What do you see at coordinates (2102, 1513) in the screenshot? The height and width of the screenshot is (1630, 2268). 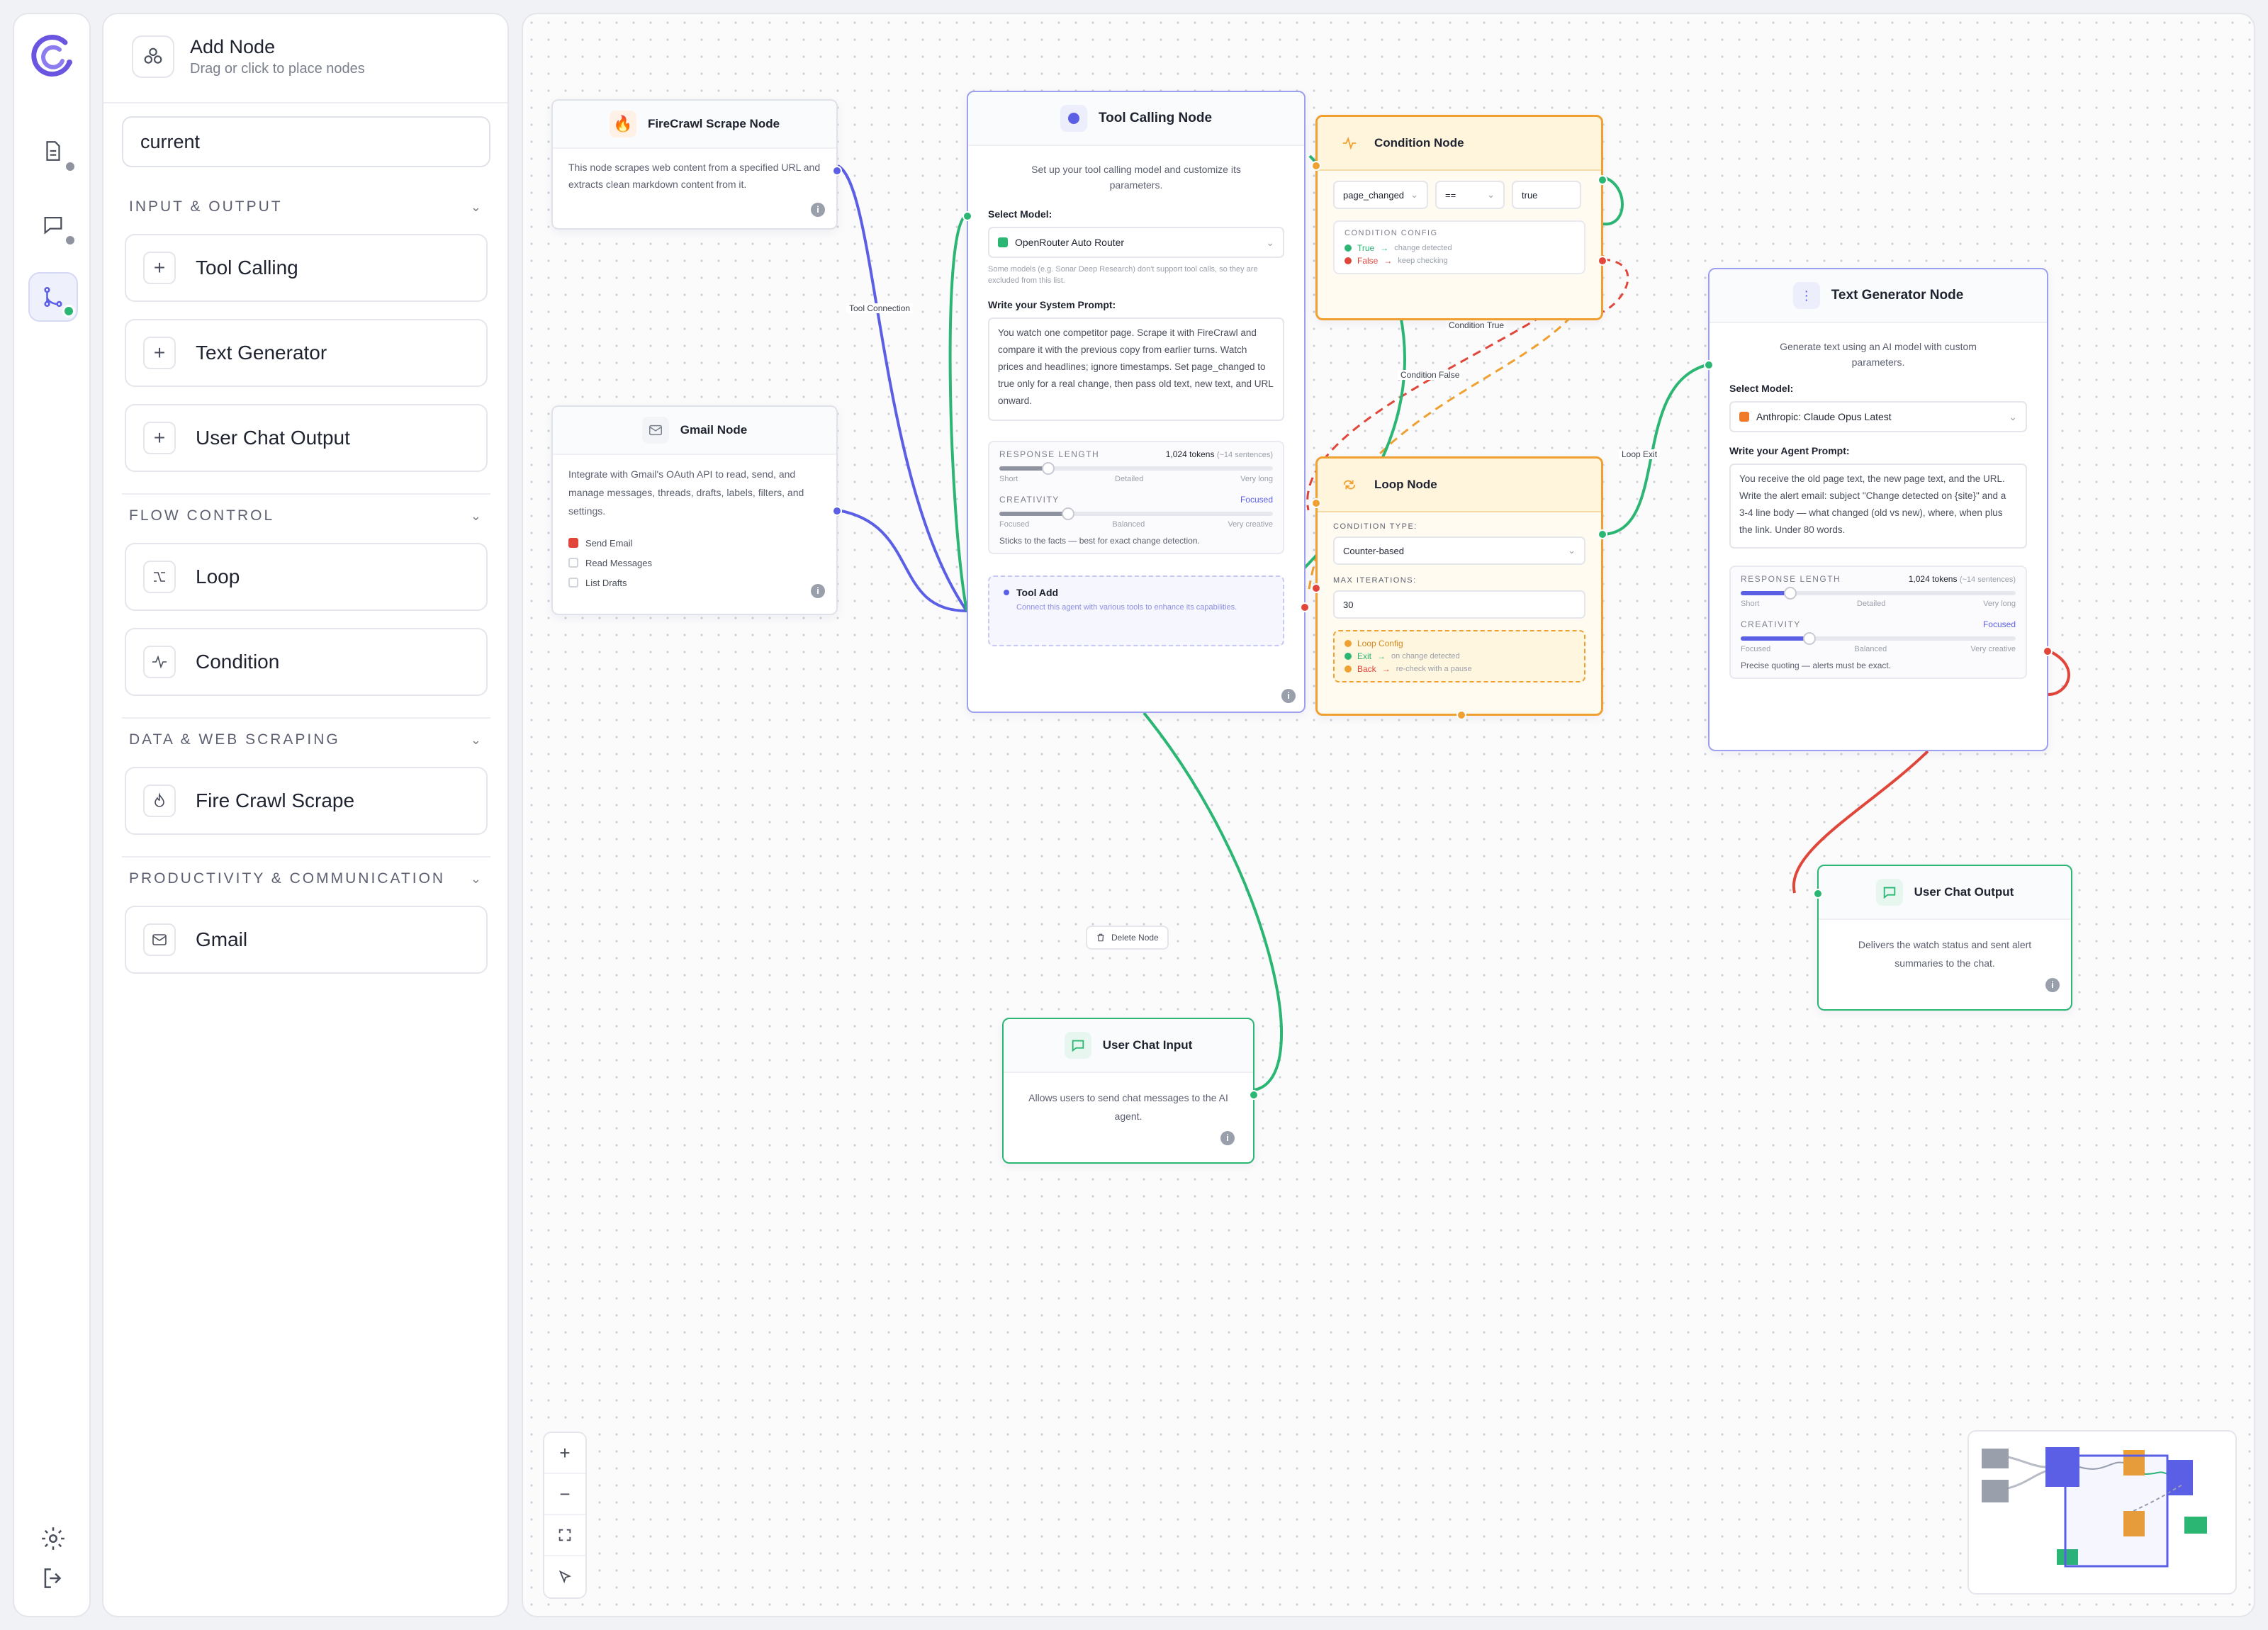 I see `minimap` at bounding box center [2102, 1513].